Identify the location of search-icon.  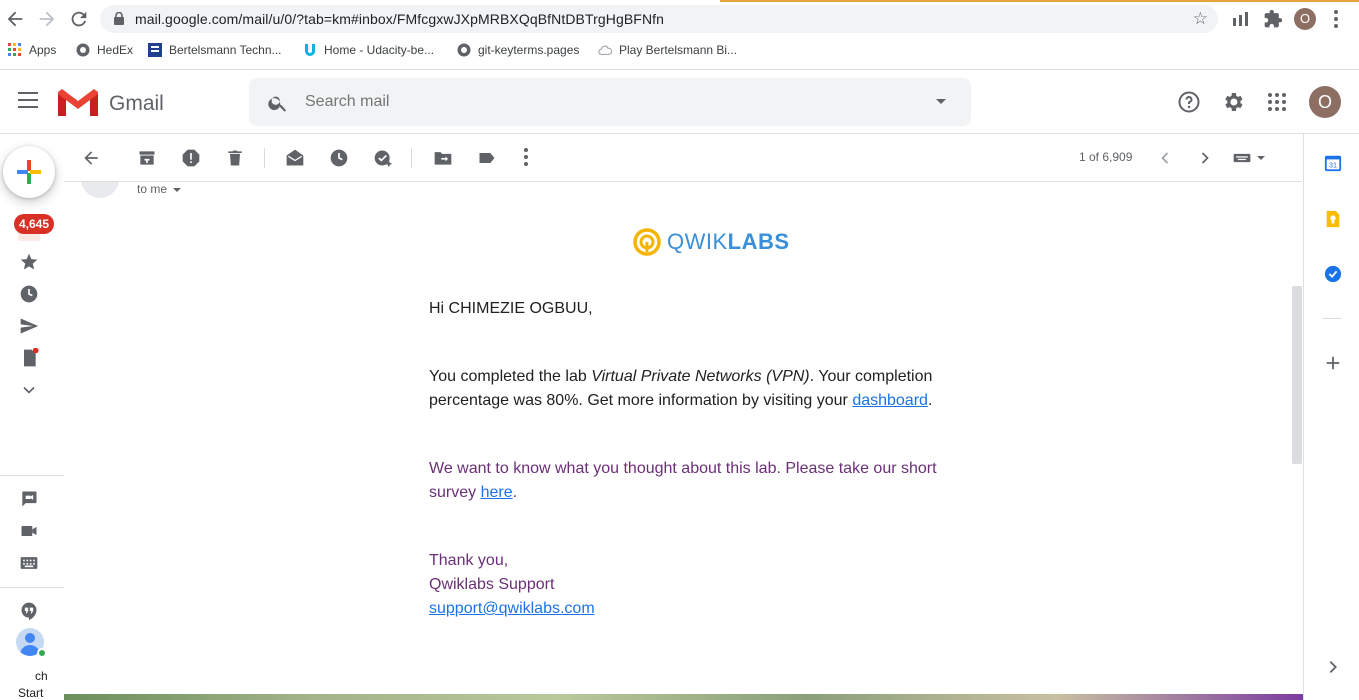
(278, 103).